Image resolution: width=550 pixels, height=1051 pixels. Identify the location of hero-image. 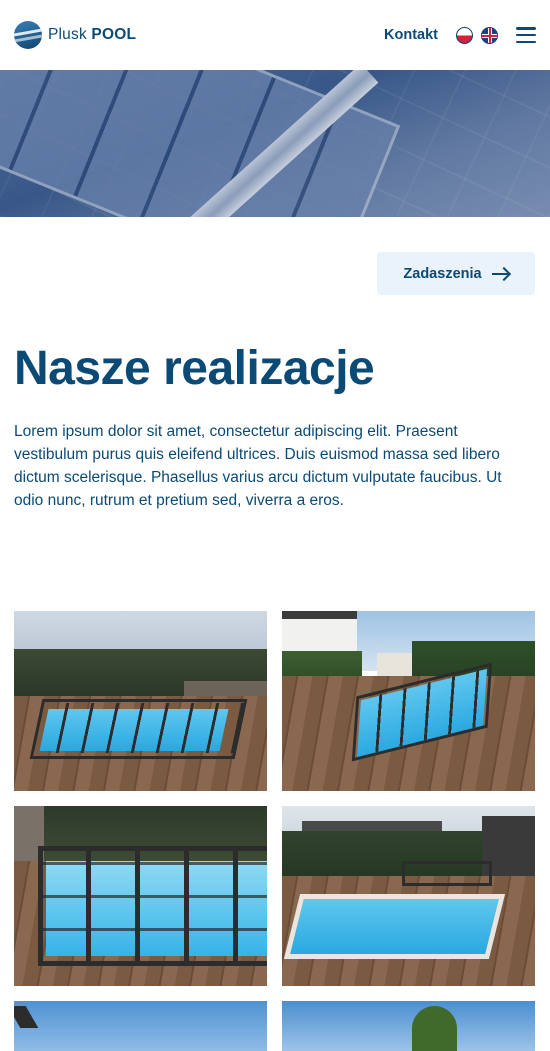
(275, 143).